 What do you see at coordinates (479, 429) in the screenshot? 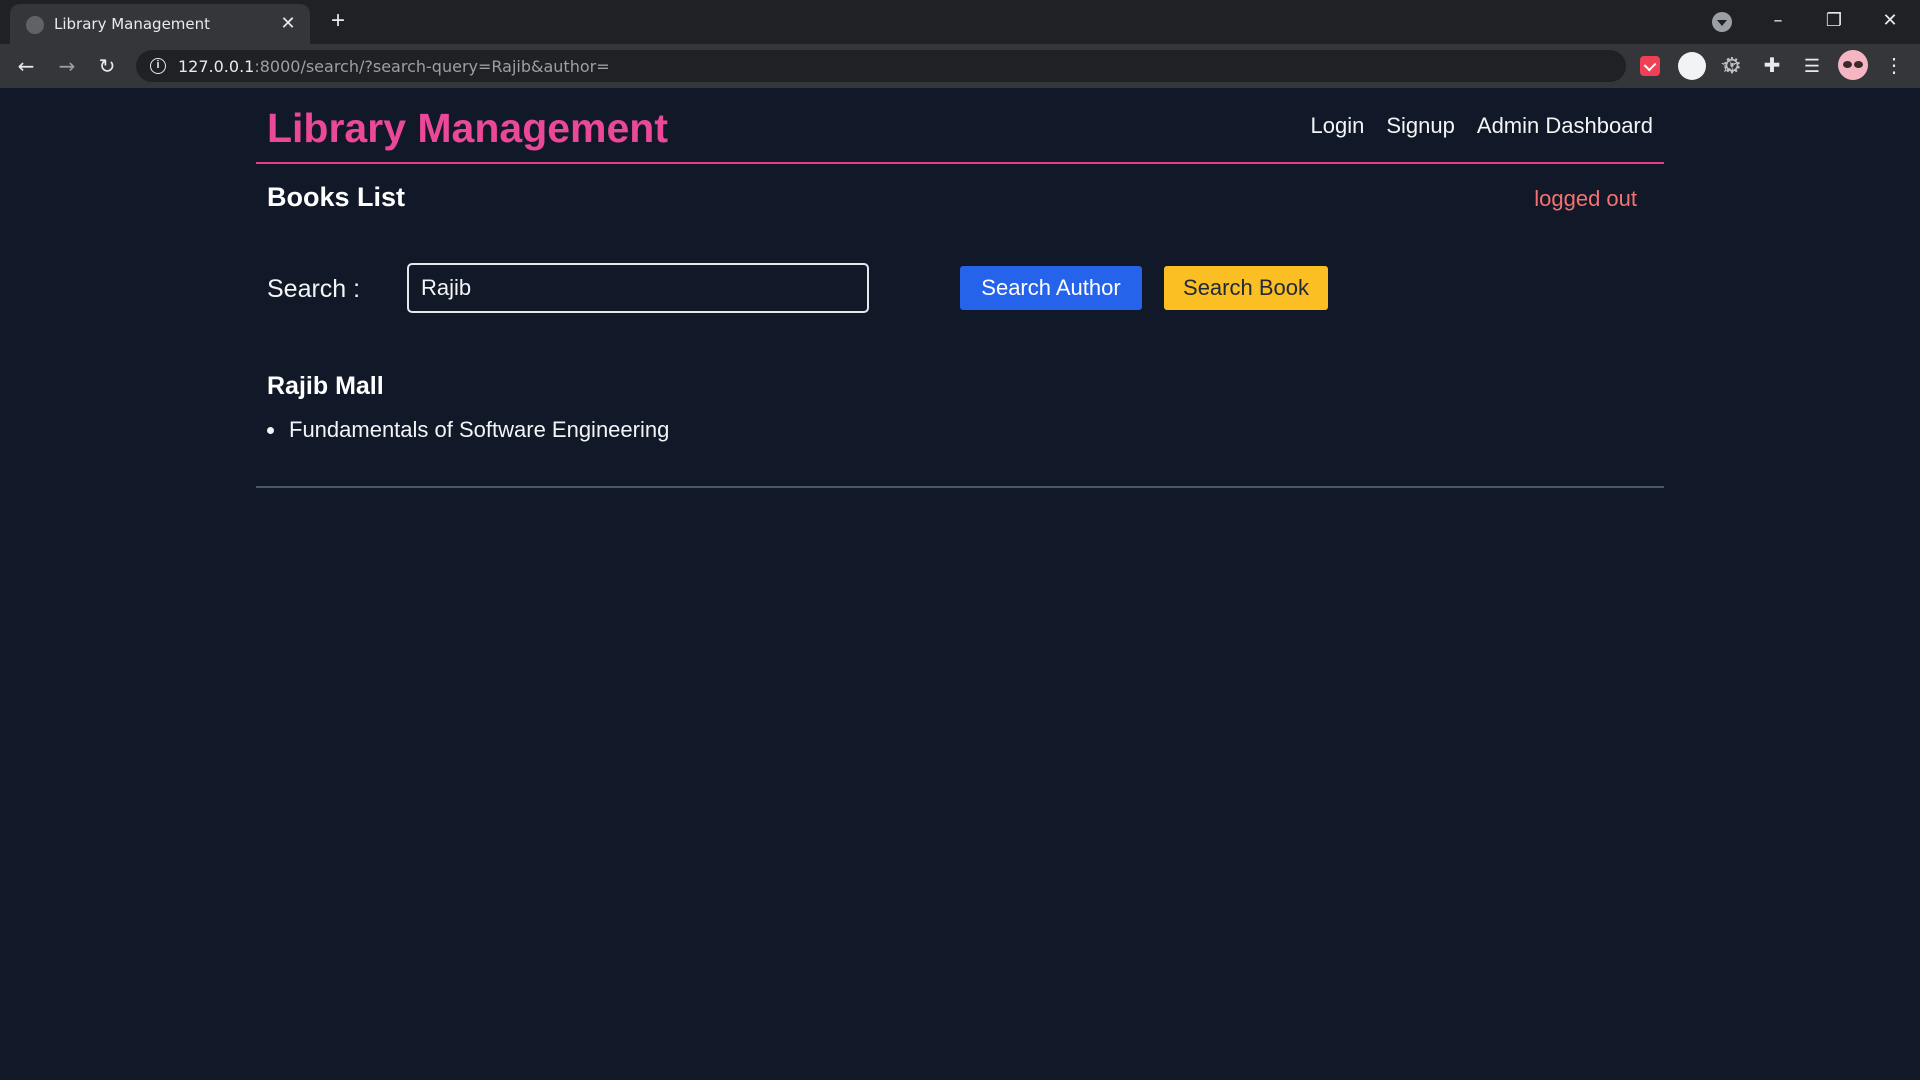
I see `book-title: Fundamentals of Software Engineering` at bounding box center [479, 429].